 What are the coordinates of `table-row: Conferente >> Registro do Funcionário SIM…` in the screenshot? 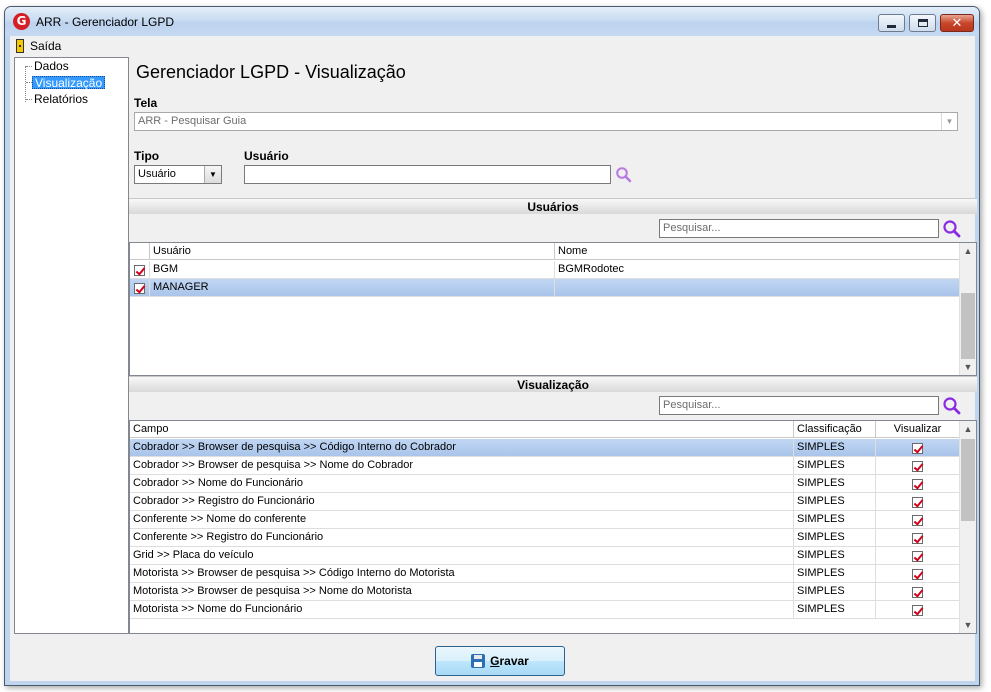 It's located at (545, 538).